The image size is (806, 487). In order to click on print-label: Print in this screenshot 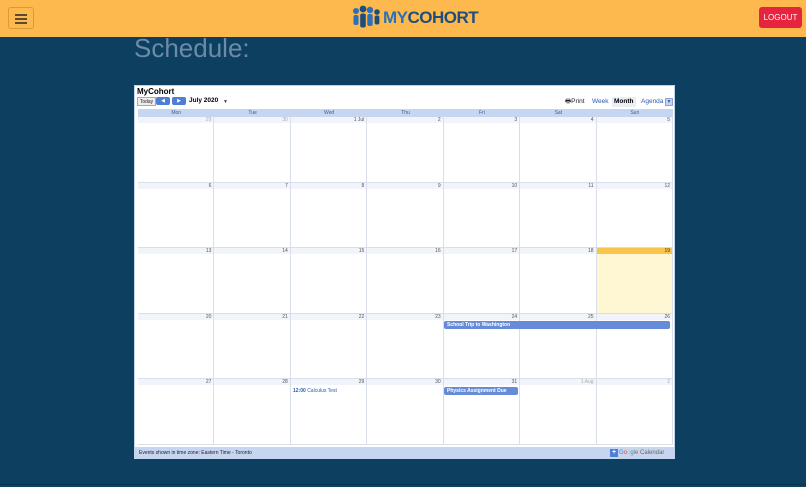, I will do `click(578, 101)`.